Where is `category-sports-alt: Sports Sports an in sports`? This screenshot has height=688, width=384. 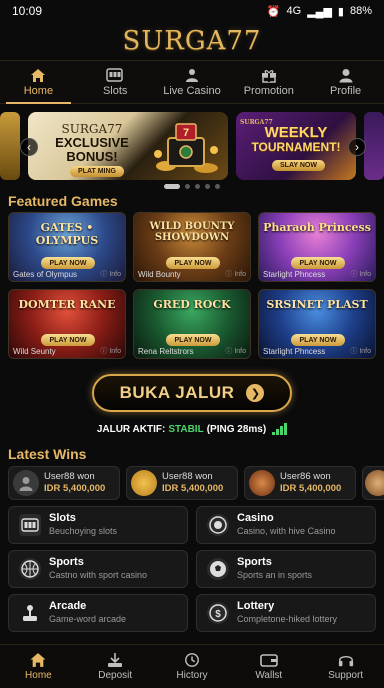
category-sports-alt: Sports Sports an in sports is located at coordinates (286, 569).